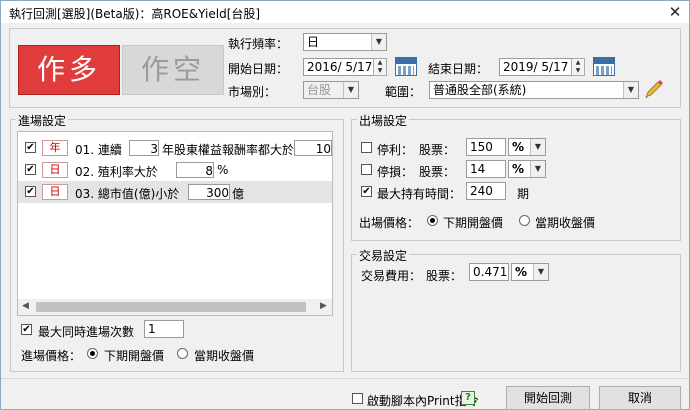  What do you see at coordinates (51, 356) in the screenshot?
I see `entry-price-label: 進場價格：` at bounding box center [51, 356].